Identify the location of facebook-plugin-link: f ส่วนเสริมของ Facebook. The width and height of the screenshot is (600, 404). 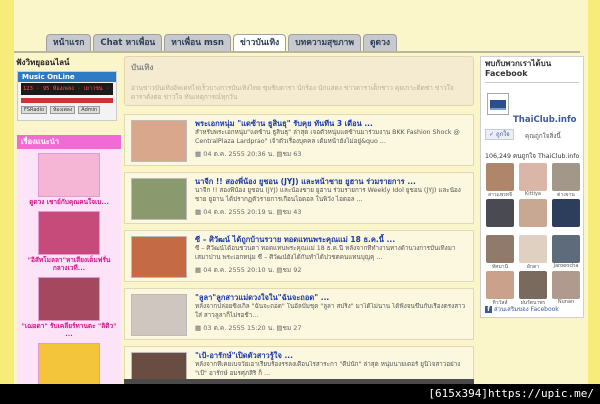
(522, 309).